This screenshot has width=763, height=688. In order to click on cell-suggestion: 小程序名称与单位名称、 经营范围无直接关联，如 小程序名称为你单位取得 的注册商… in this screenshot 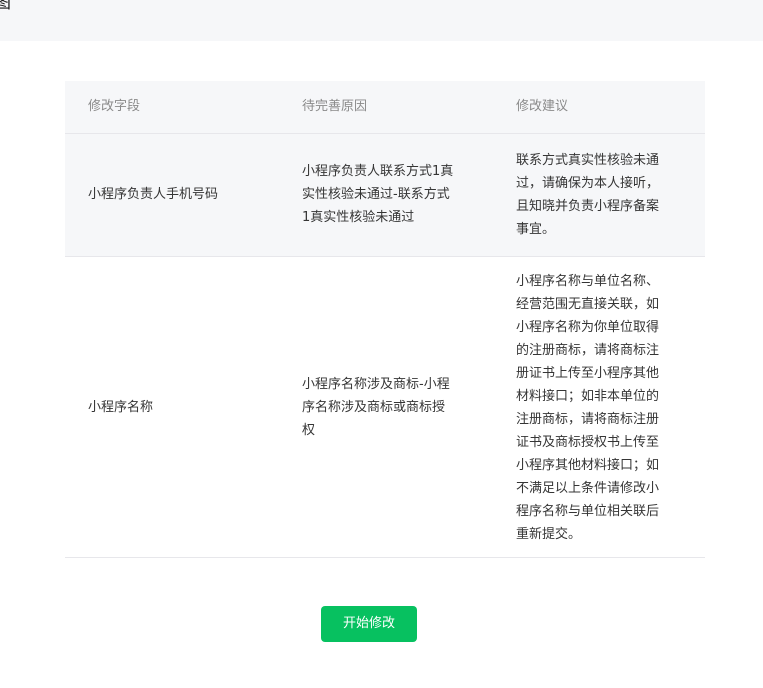, I will do `click(588, 408)`.